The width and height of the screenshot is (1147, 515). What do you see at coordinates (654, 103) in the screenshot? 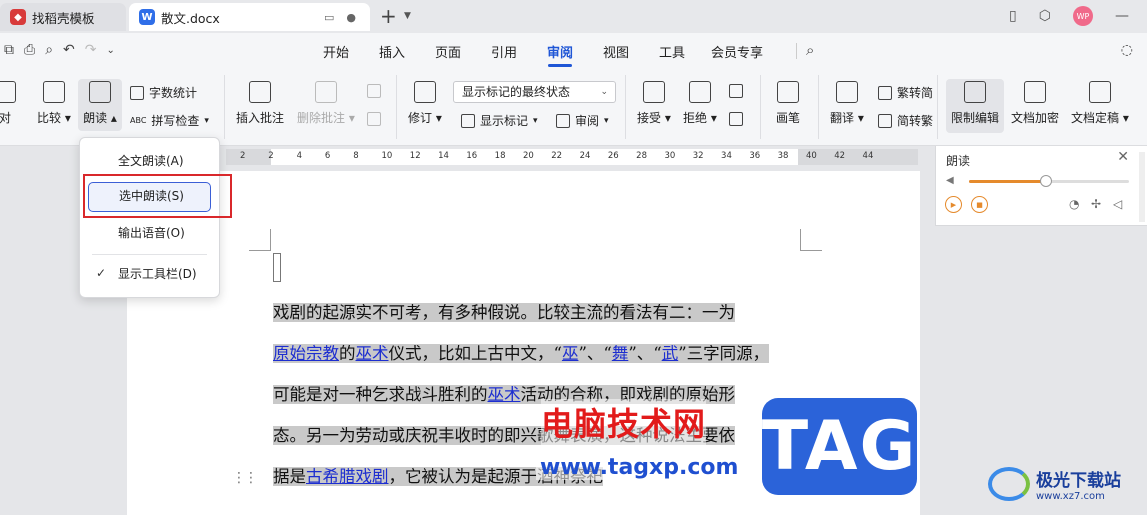
I see `accept-button: 接受 ▾` at bounding box center [654, 103].